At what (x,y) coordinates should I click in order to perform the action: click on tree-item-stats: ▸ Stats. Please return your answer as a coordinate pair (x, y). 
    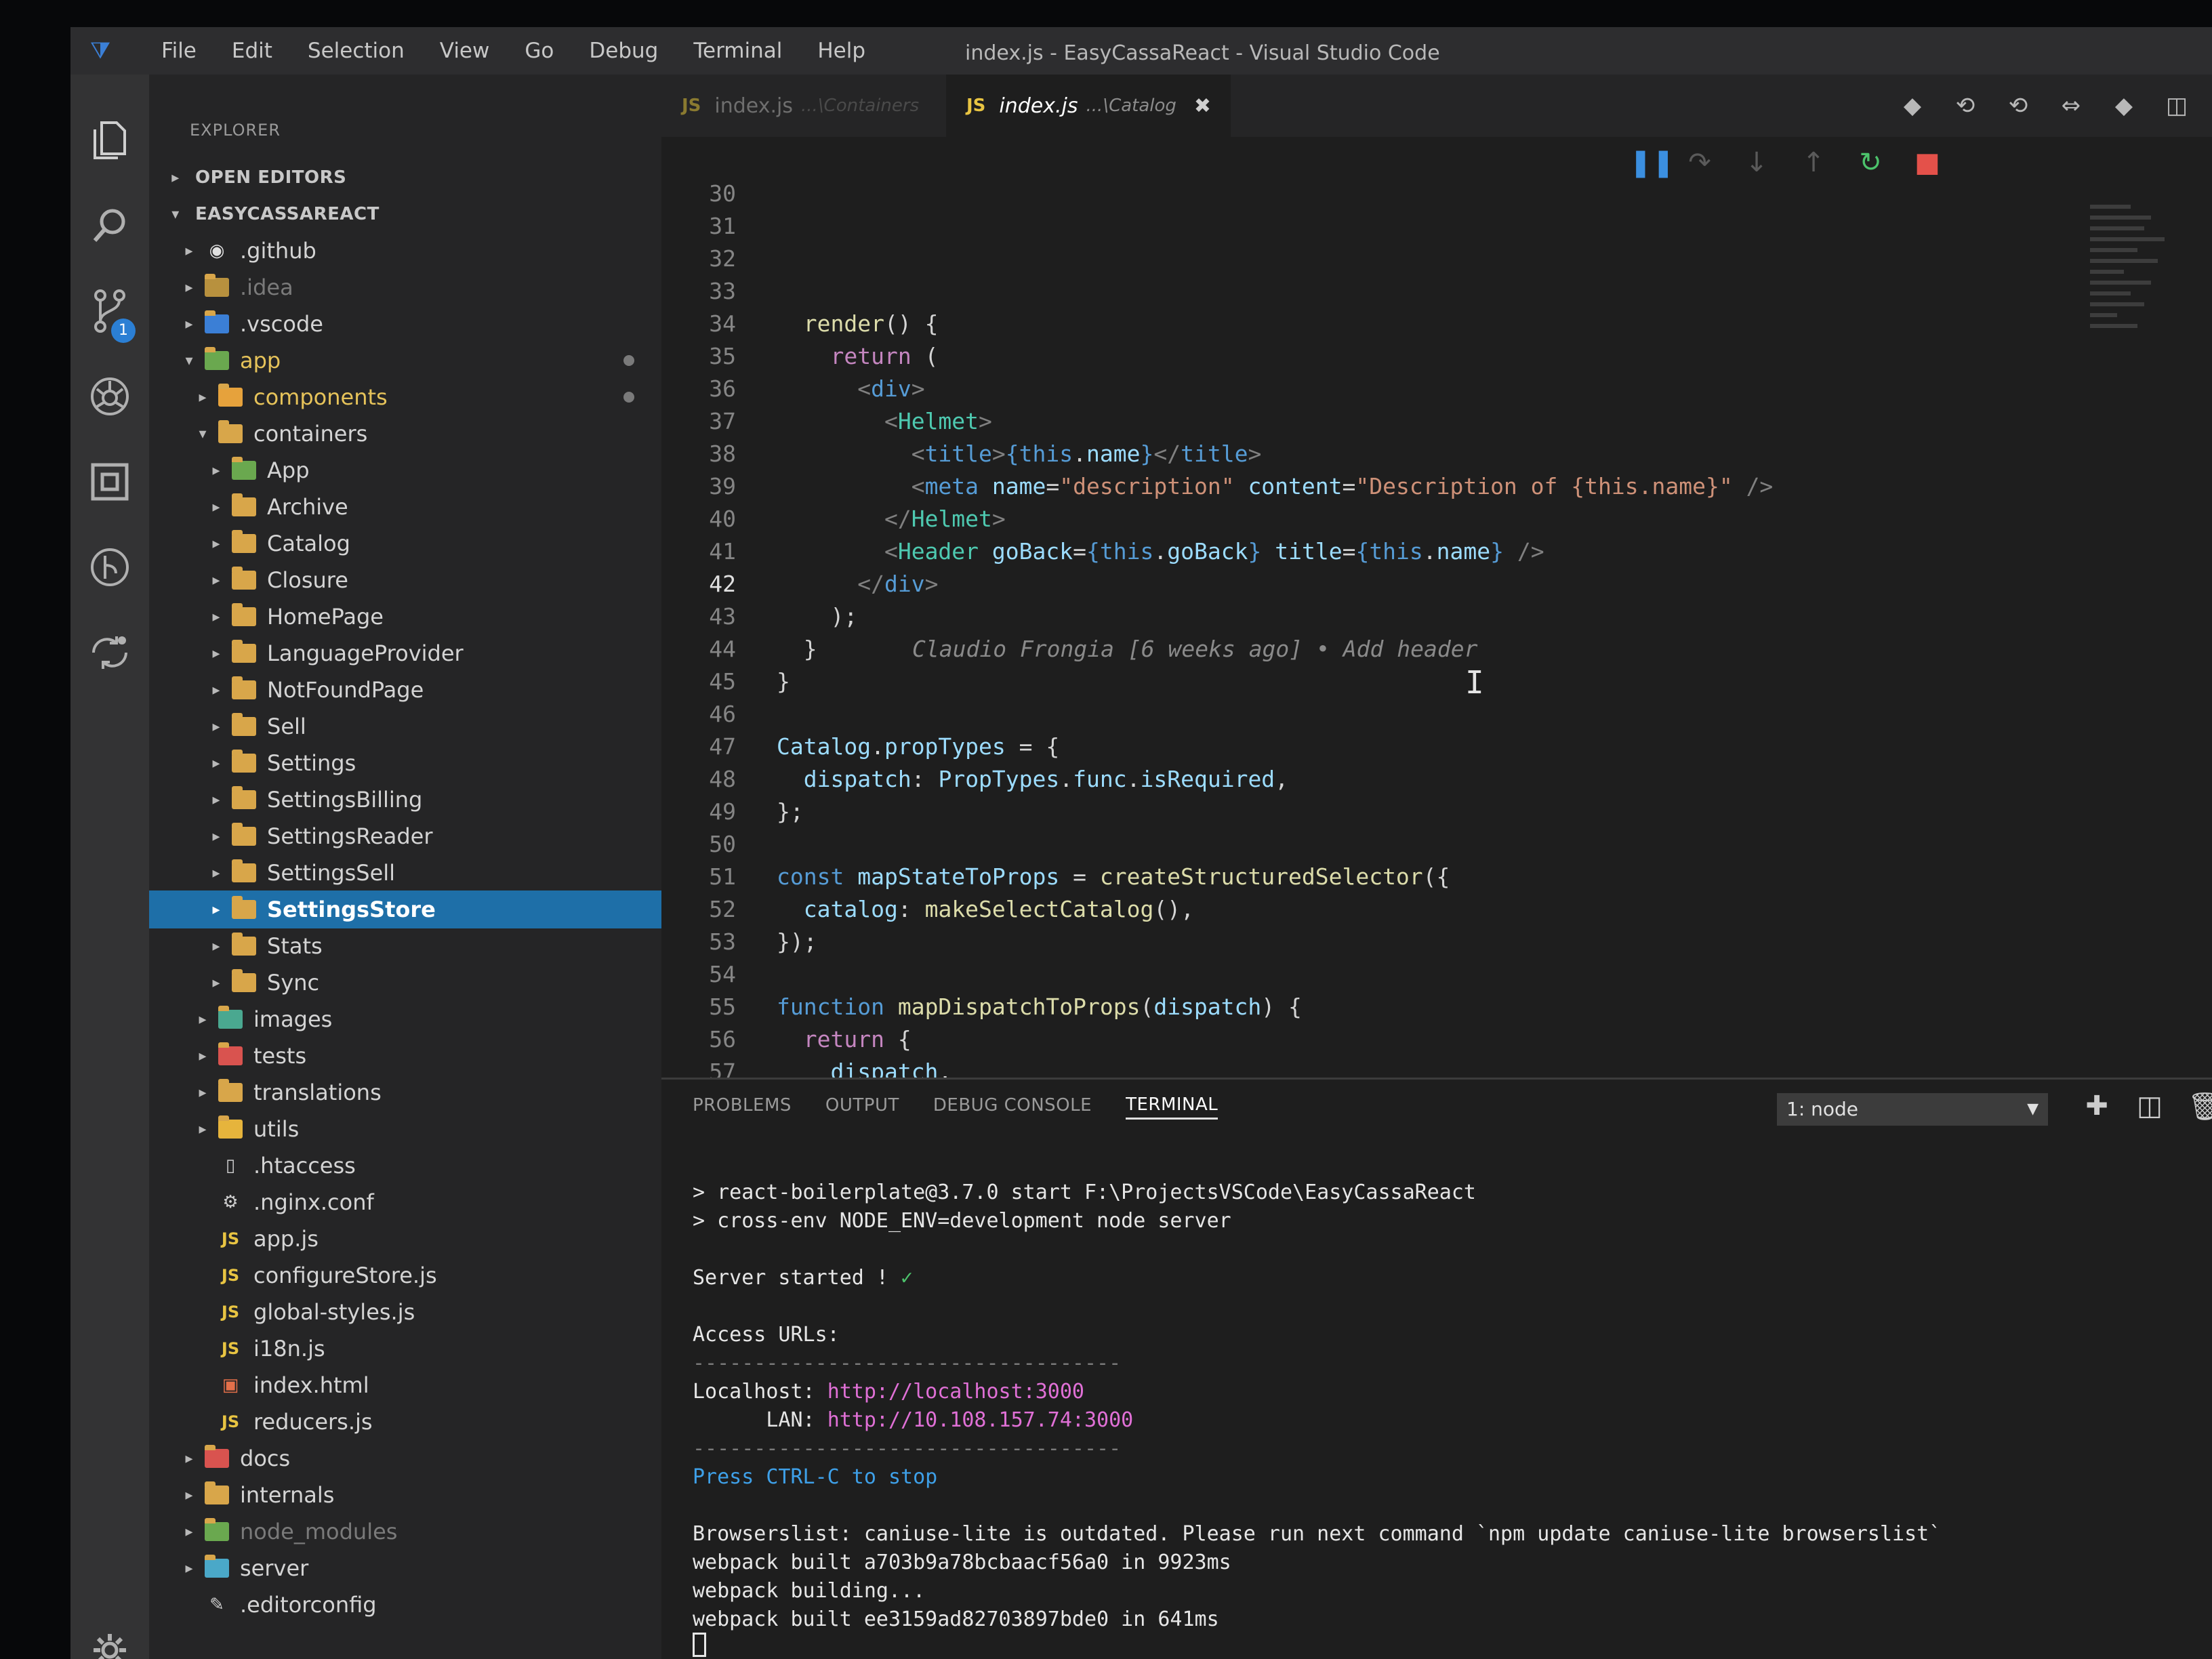
    Looking at the image, I should click on (405, 946).